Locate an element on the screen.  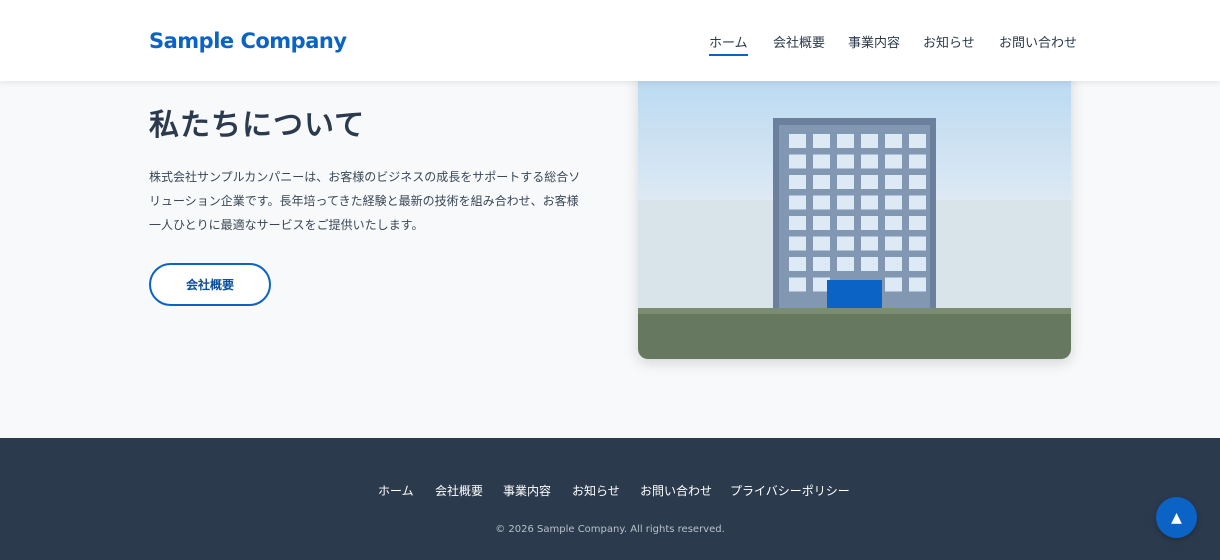
site-header: Sample Company ホーム 会社概要 事業内容 お知らせ お問い合わせ is located at coordinates (610, 40).